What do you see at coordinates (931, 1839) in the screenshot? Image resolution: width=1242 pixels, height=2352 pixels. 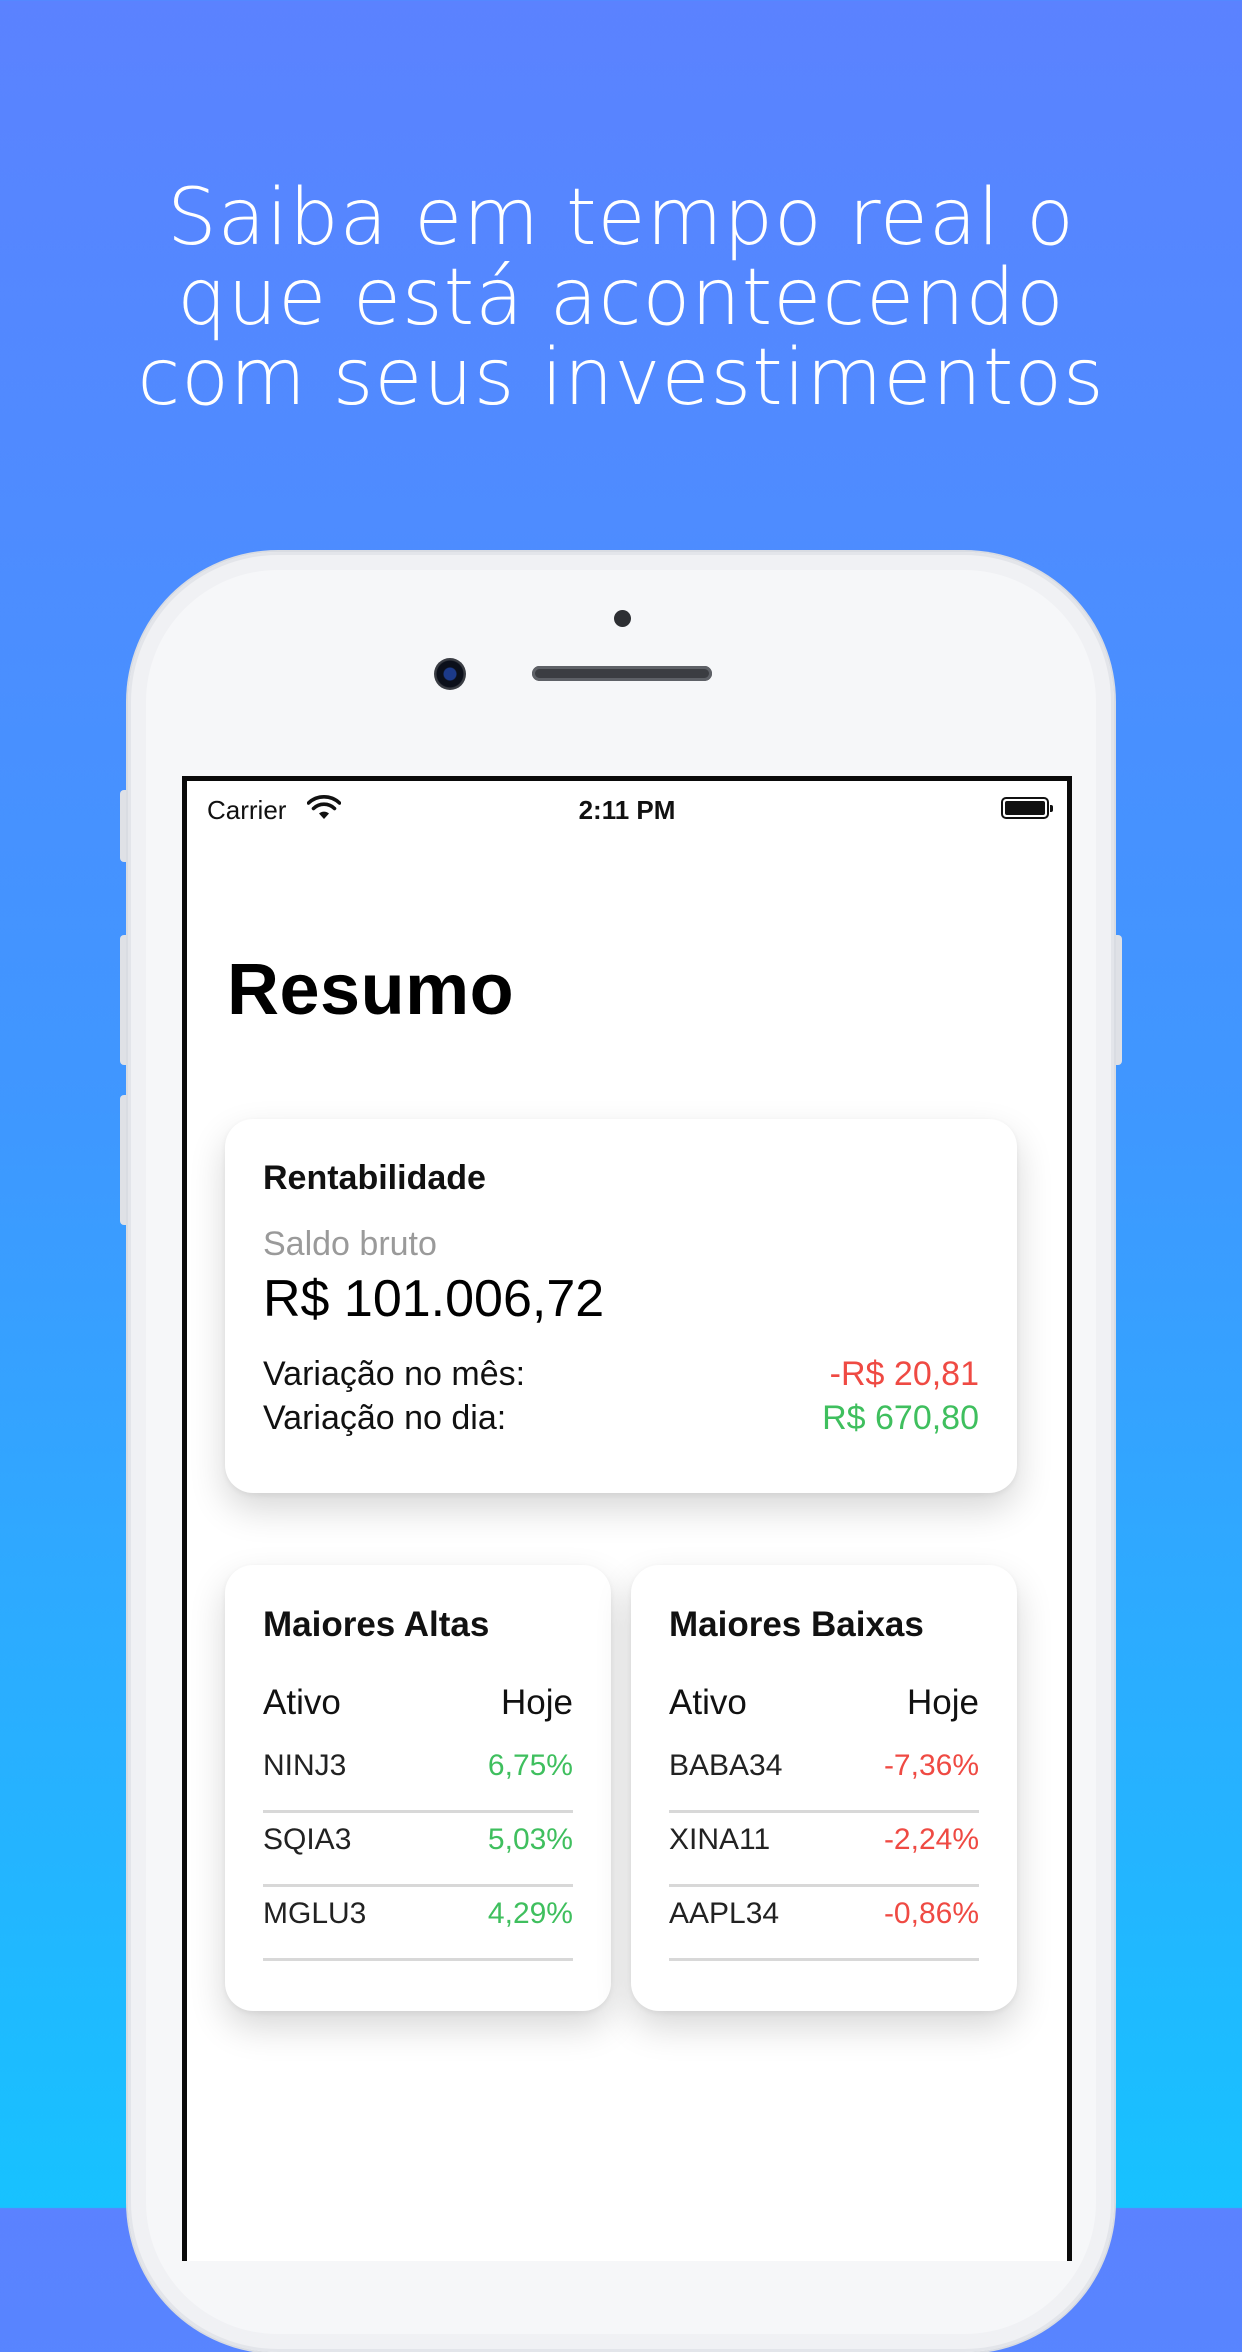 I see `asset-change: -2,24%` at bounding box center [931, 1839].